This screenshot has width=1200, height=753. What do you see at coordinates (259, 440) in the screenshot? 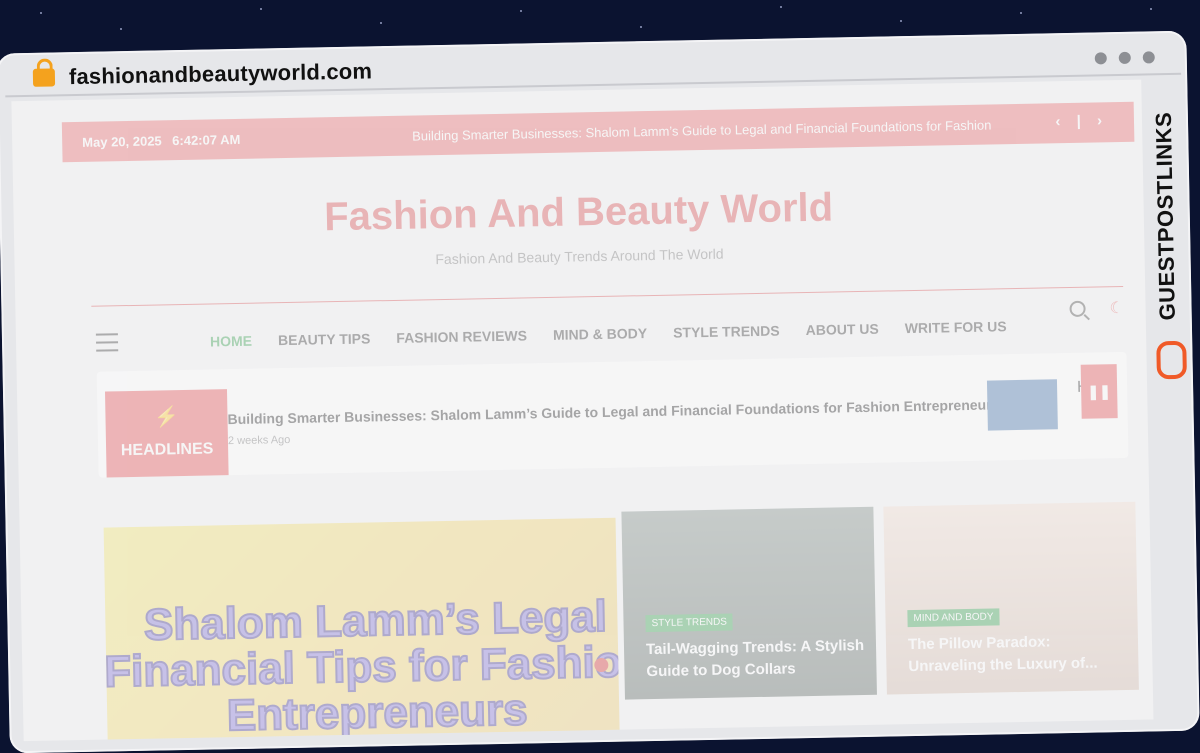
I see `headline-date: 2 weeks Ago` at bounding box center [259, 440].